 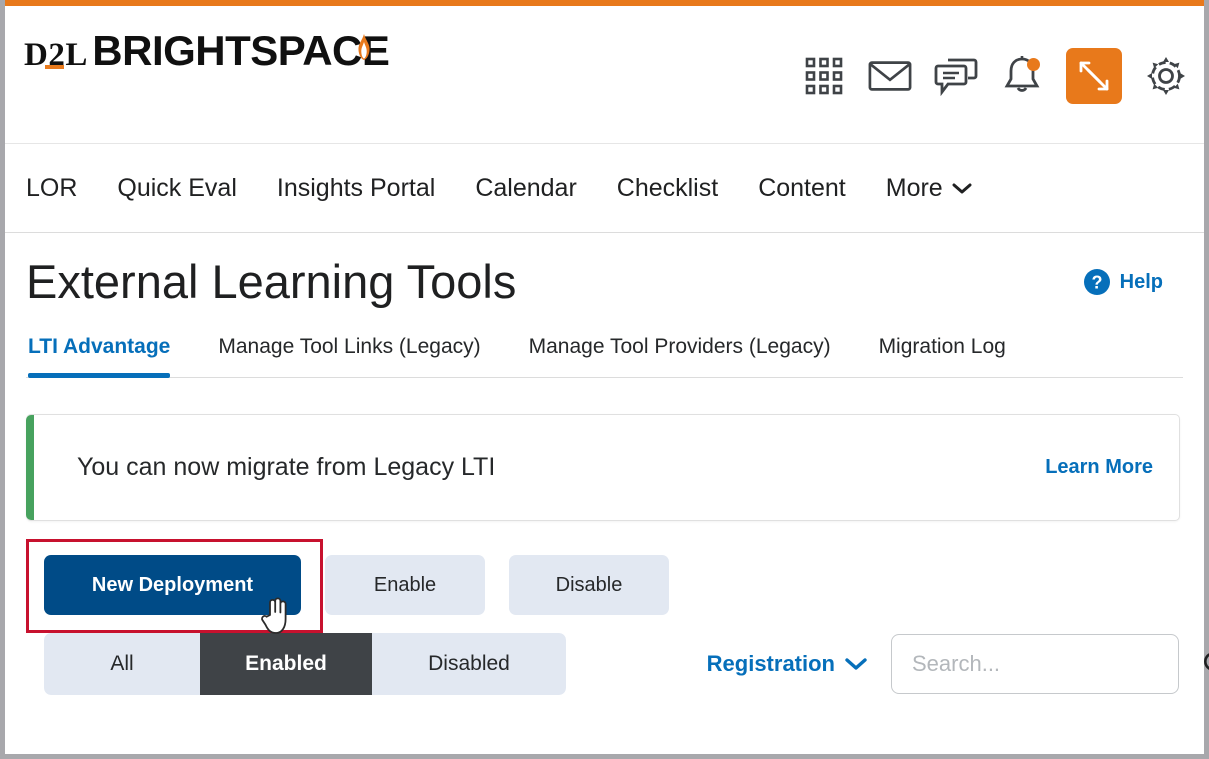 I want to click on search-icon, so click(x=1206, y=661).